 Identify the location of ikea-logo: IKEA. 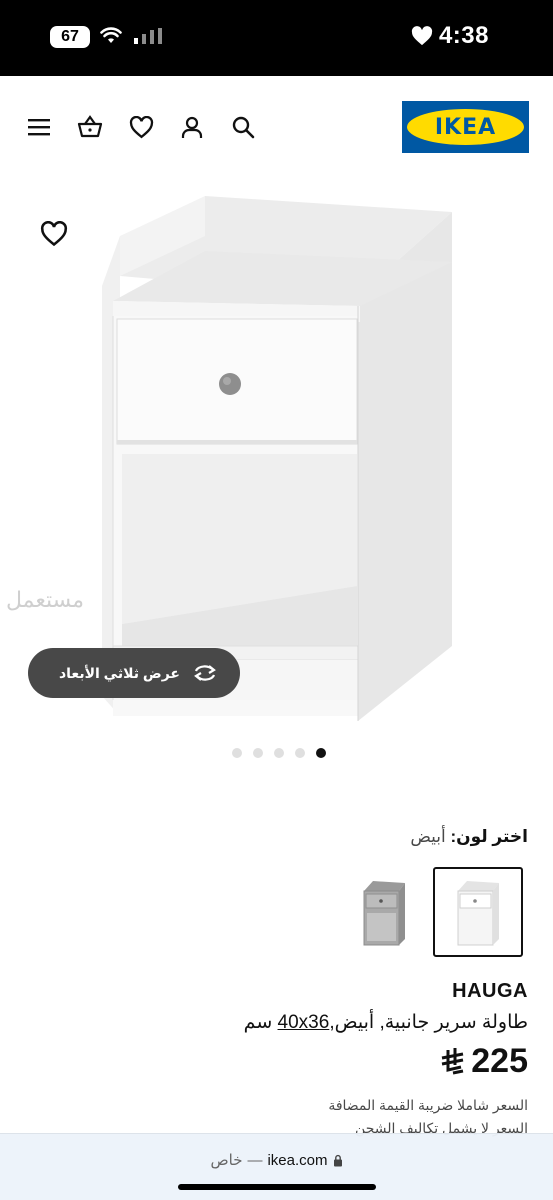
(465, 127).